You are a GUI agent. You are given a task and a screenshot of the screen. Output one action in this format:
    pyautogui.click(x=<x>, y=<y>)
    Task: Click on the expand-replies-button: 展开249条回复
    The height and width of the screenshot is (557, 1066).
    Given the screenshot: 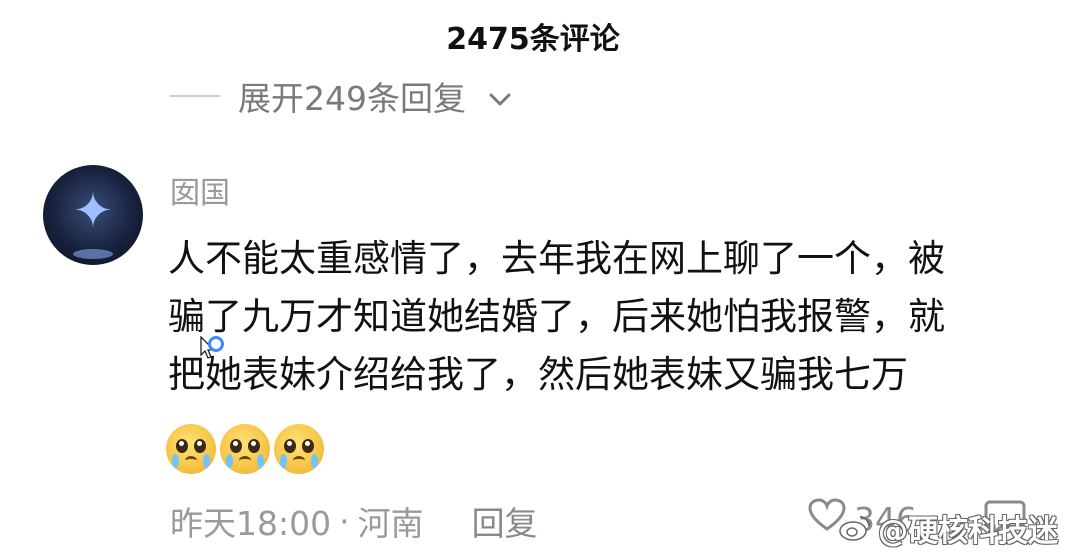 What is the action you would take?
    pyautogui.click(x=341, y=96)
    